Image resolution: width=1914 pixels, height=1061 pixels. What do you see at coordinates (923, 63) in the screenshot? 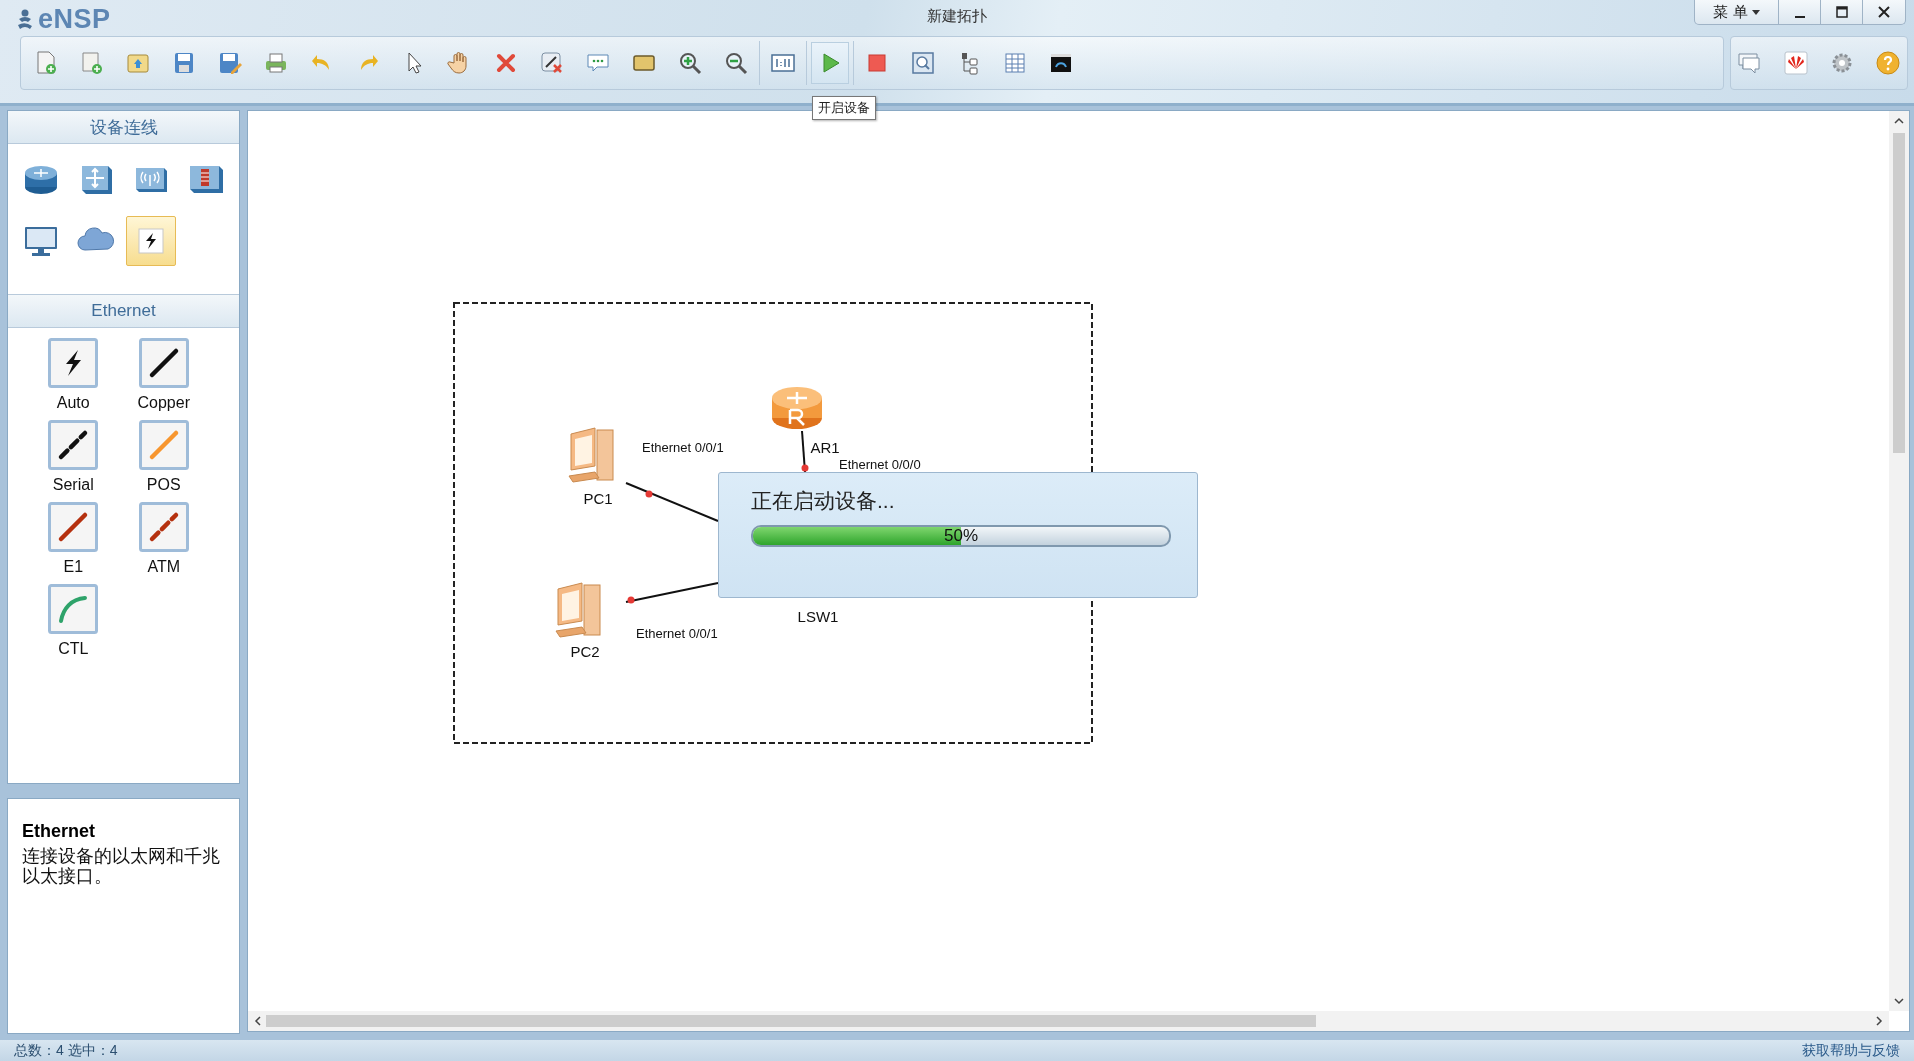
I see `magnifier-window-icon` at bounding box center [923, 63].